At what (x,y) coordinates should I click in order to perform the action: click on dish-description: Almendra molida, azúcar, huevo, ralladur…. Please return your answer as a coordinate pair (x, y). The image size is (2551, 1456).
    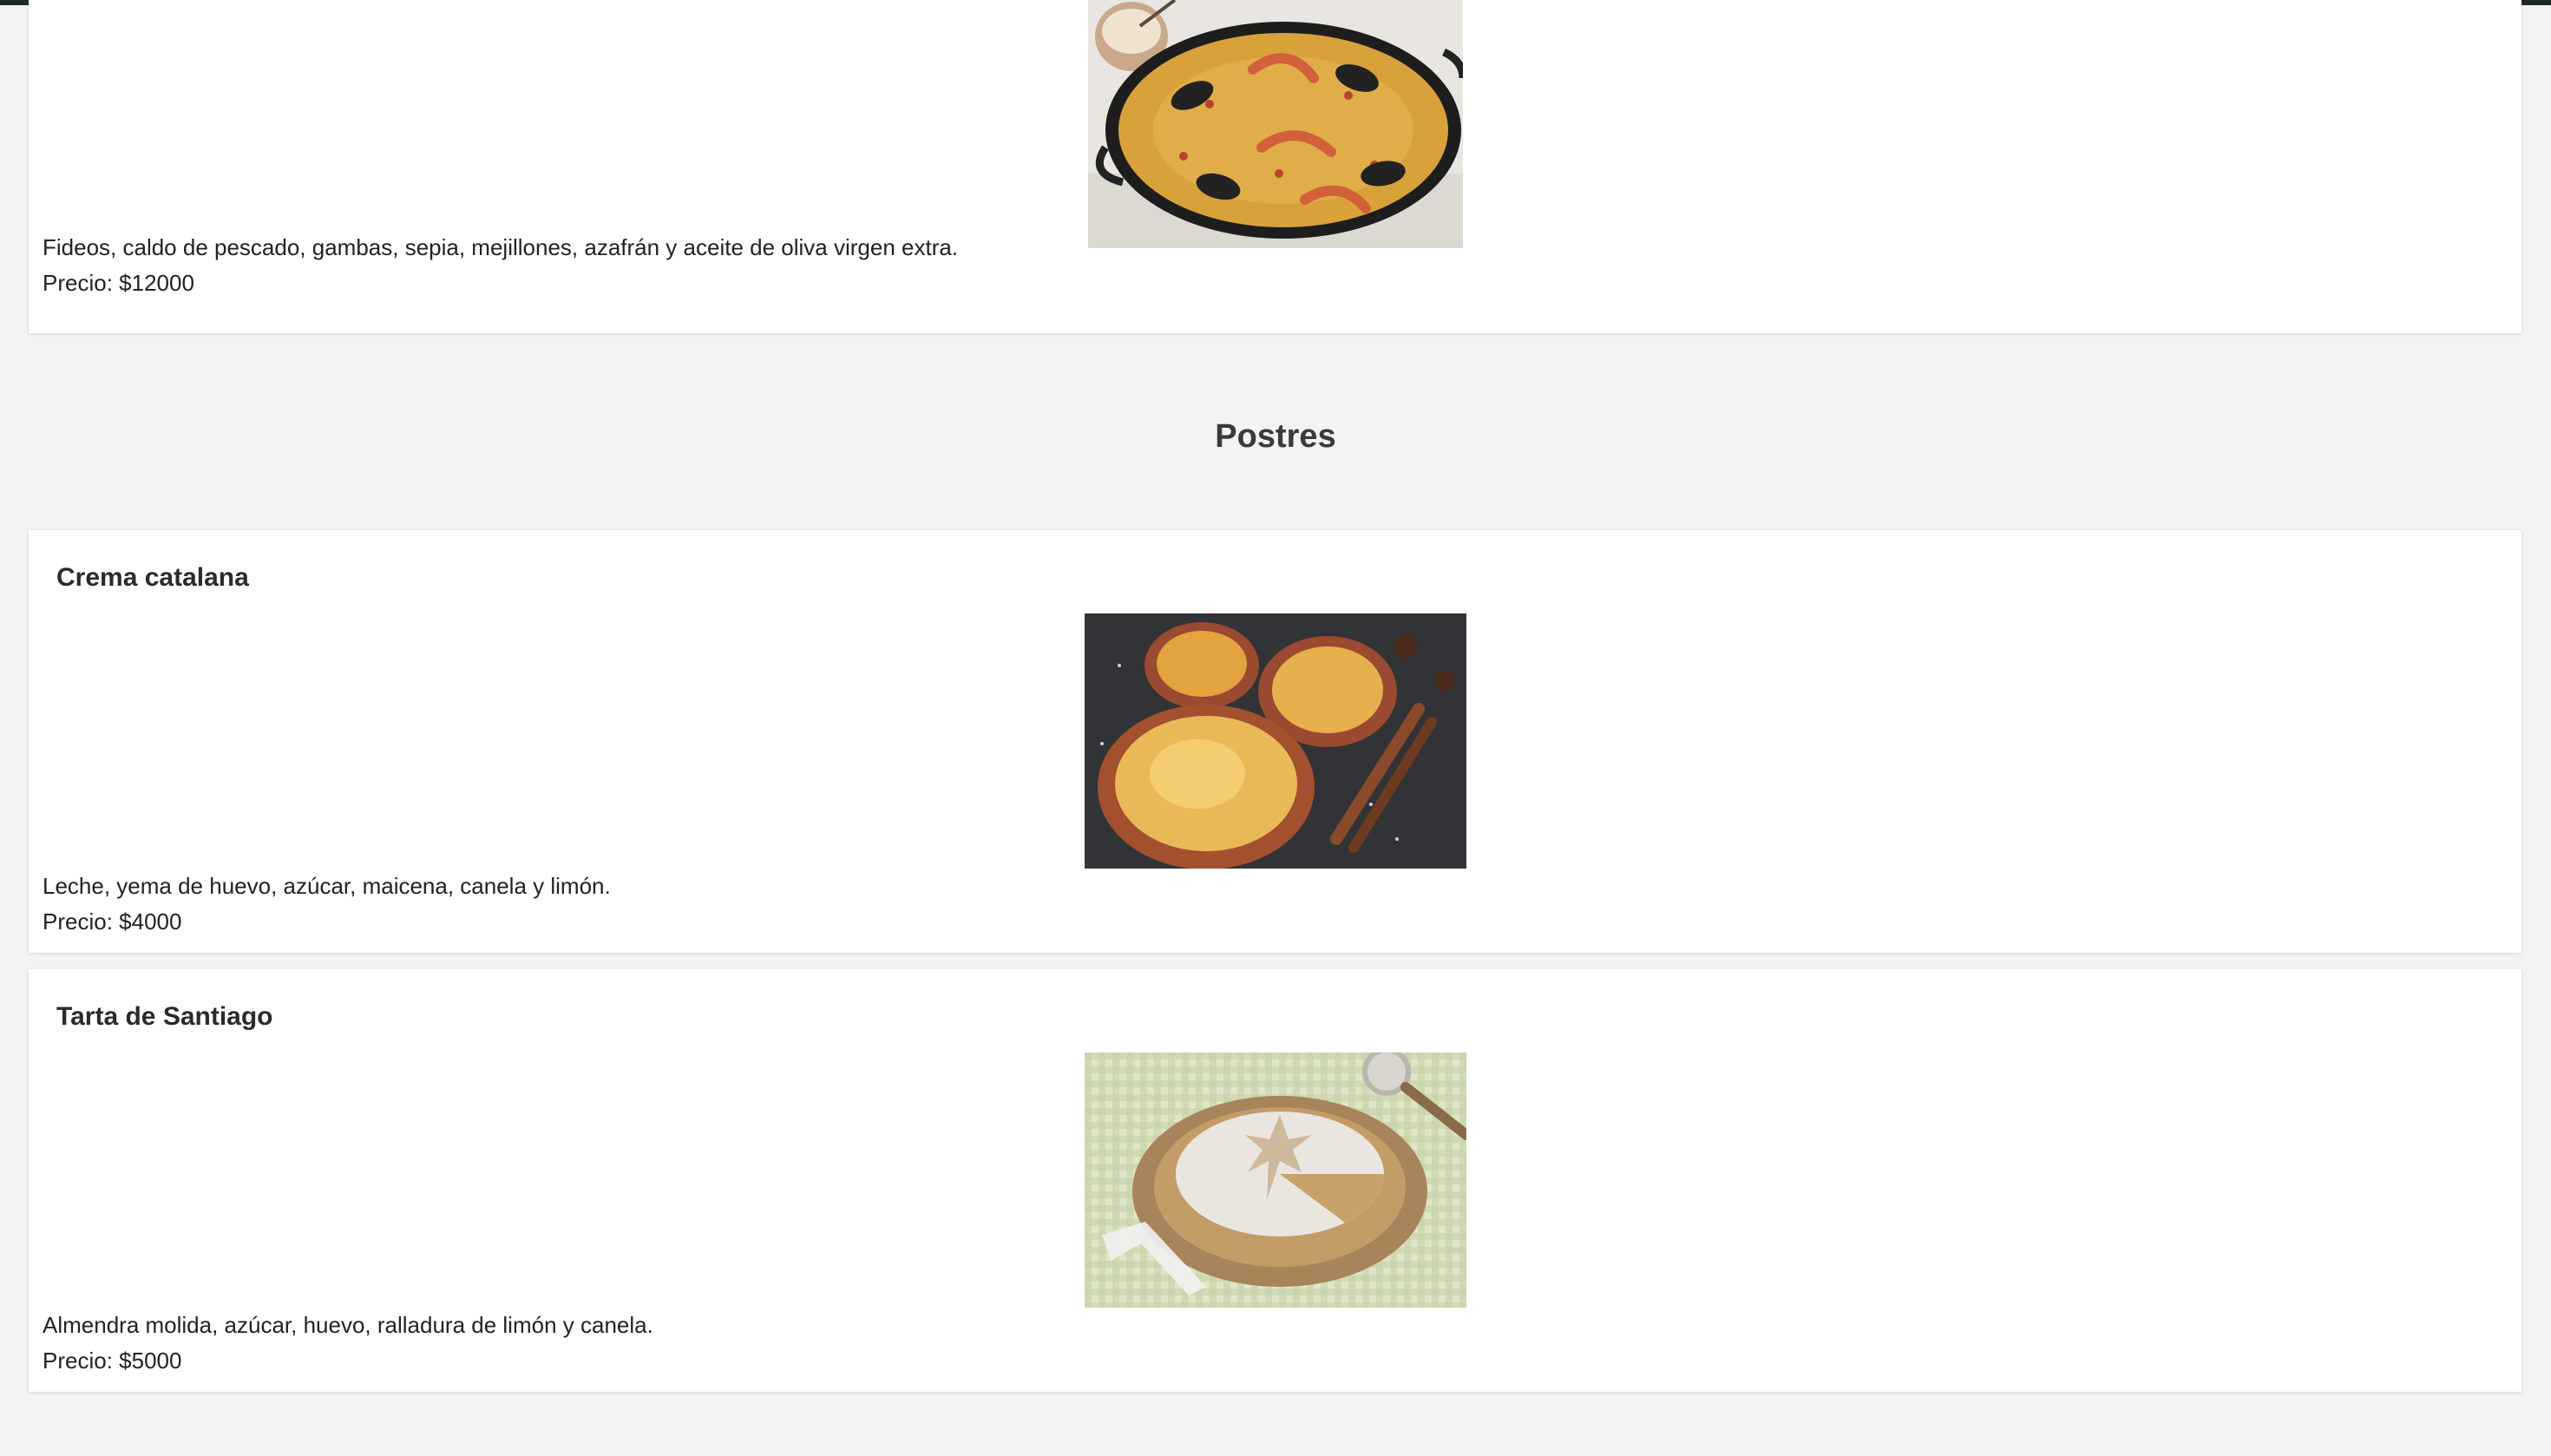
    Looking at the image, I should click on (348, 1325).